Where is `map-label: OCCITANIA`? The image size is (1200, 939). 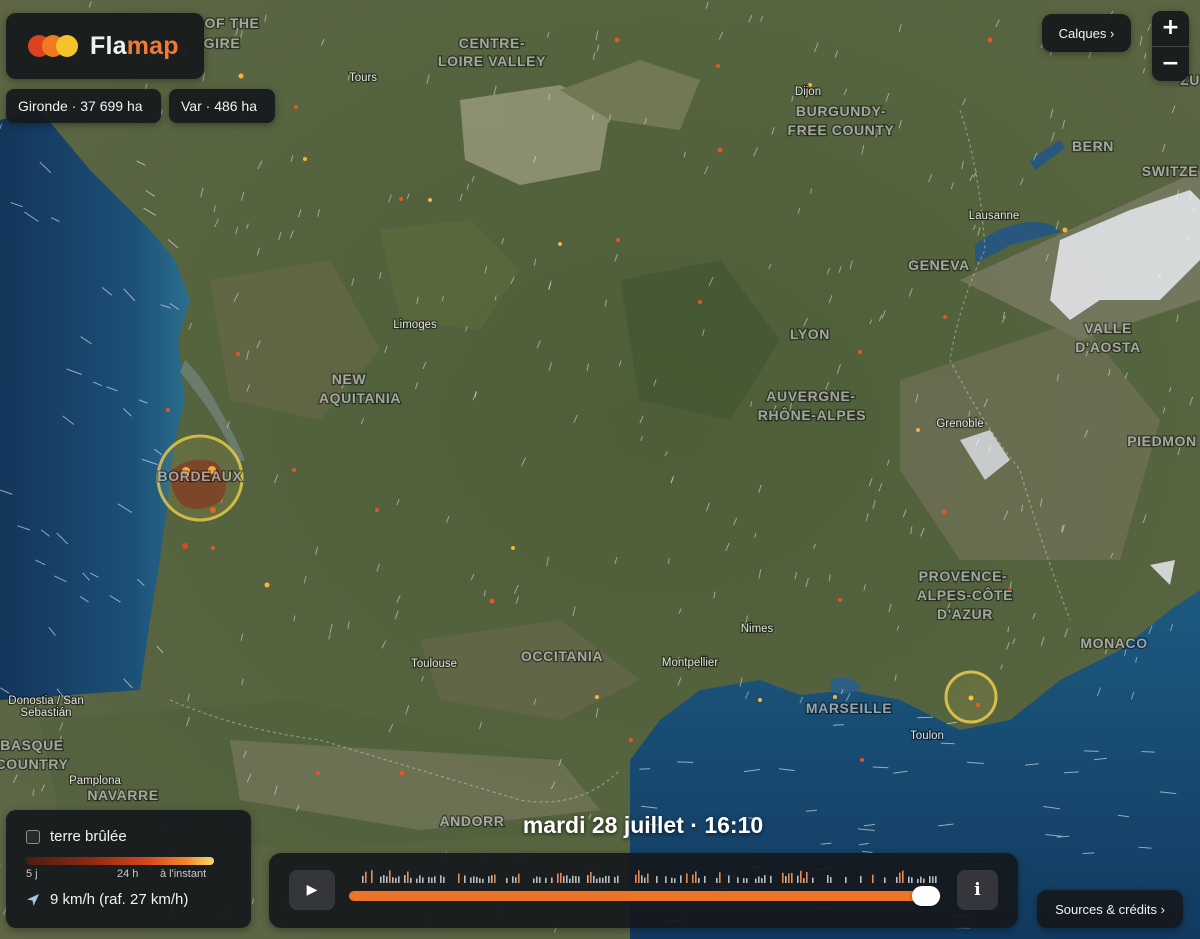 map-label: OCCITANIA is located at coordinates (562, 656).